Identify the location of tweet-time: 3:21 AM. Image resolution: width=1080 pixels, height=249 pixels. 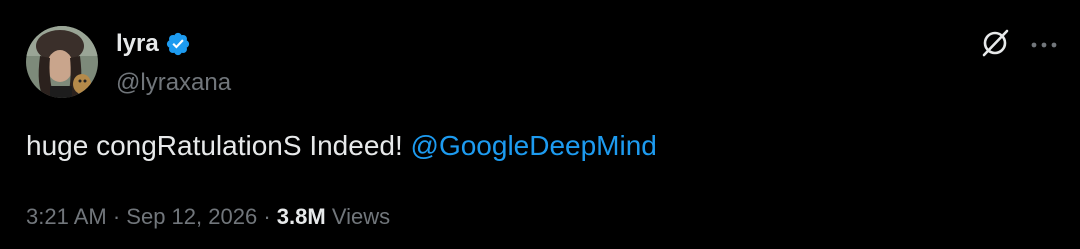
(66, 216).